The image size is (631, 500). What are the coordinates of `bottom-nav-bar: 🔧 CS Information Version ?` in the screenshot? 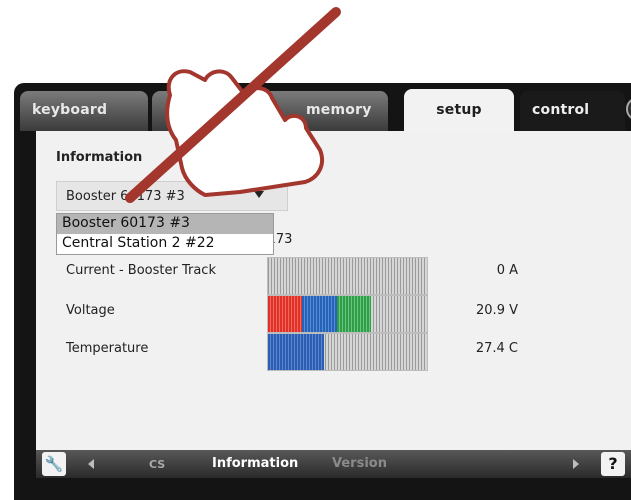 It's located at (333, 464).